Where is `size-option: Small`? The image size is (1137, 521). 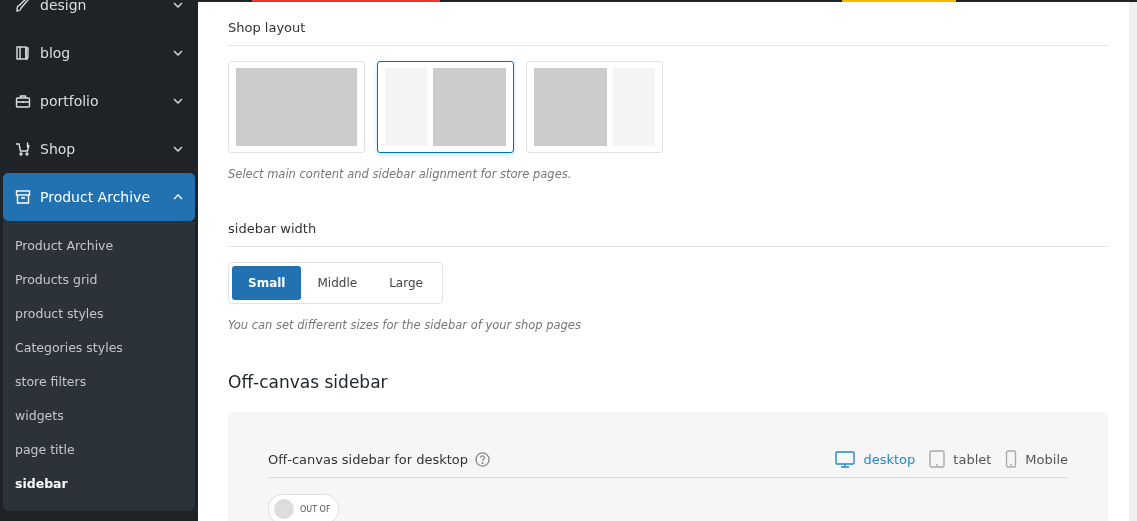 size-option: Small is located at coordinates (267, 283).